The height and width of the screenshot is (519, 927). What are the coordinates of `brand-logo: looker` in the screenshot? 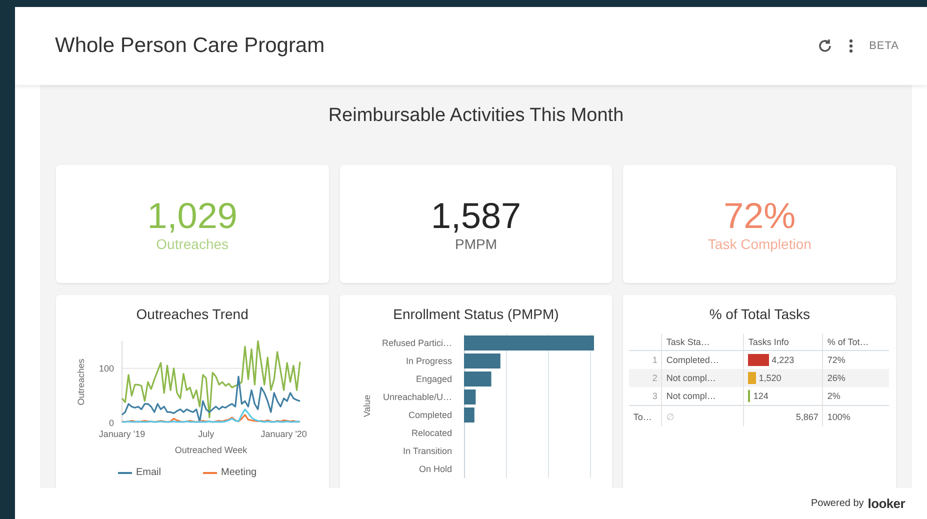 It's located at (886, 503).